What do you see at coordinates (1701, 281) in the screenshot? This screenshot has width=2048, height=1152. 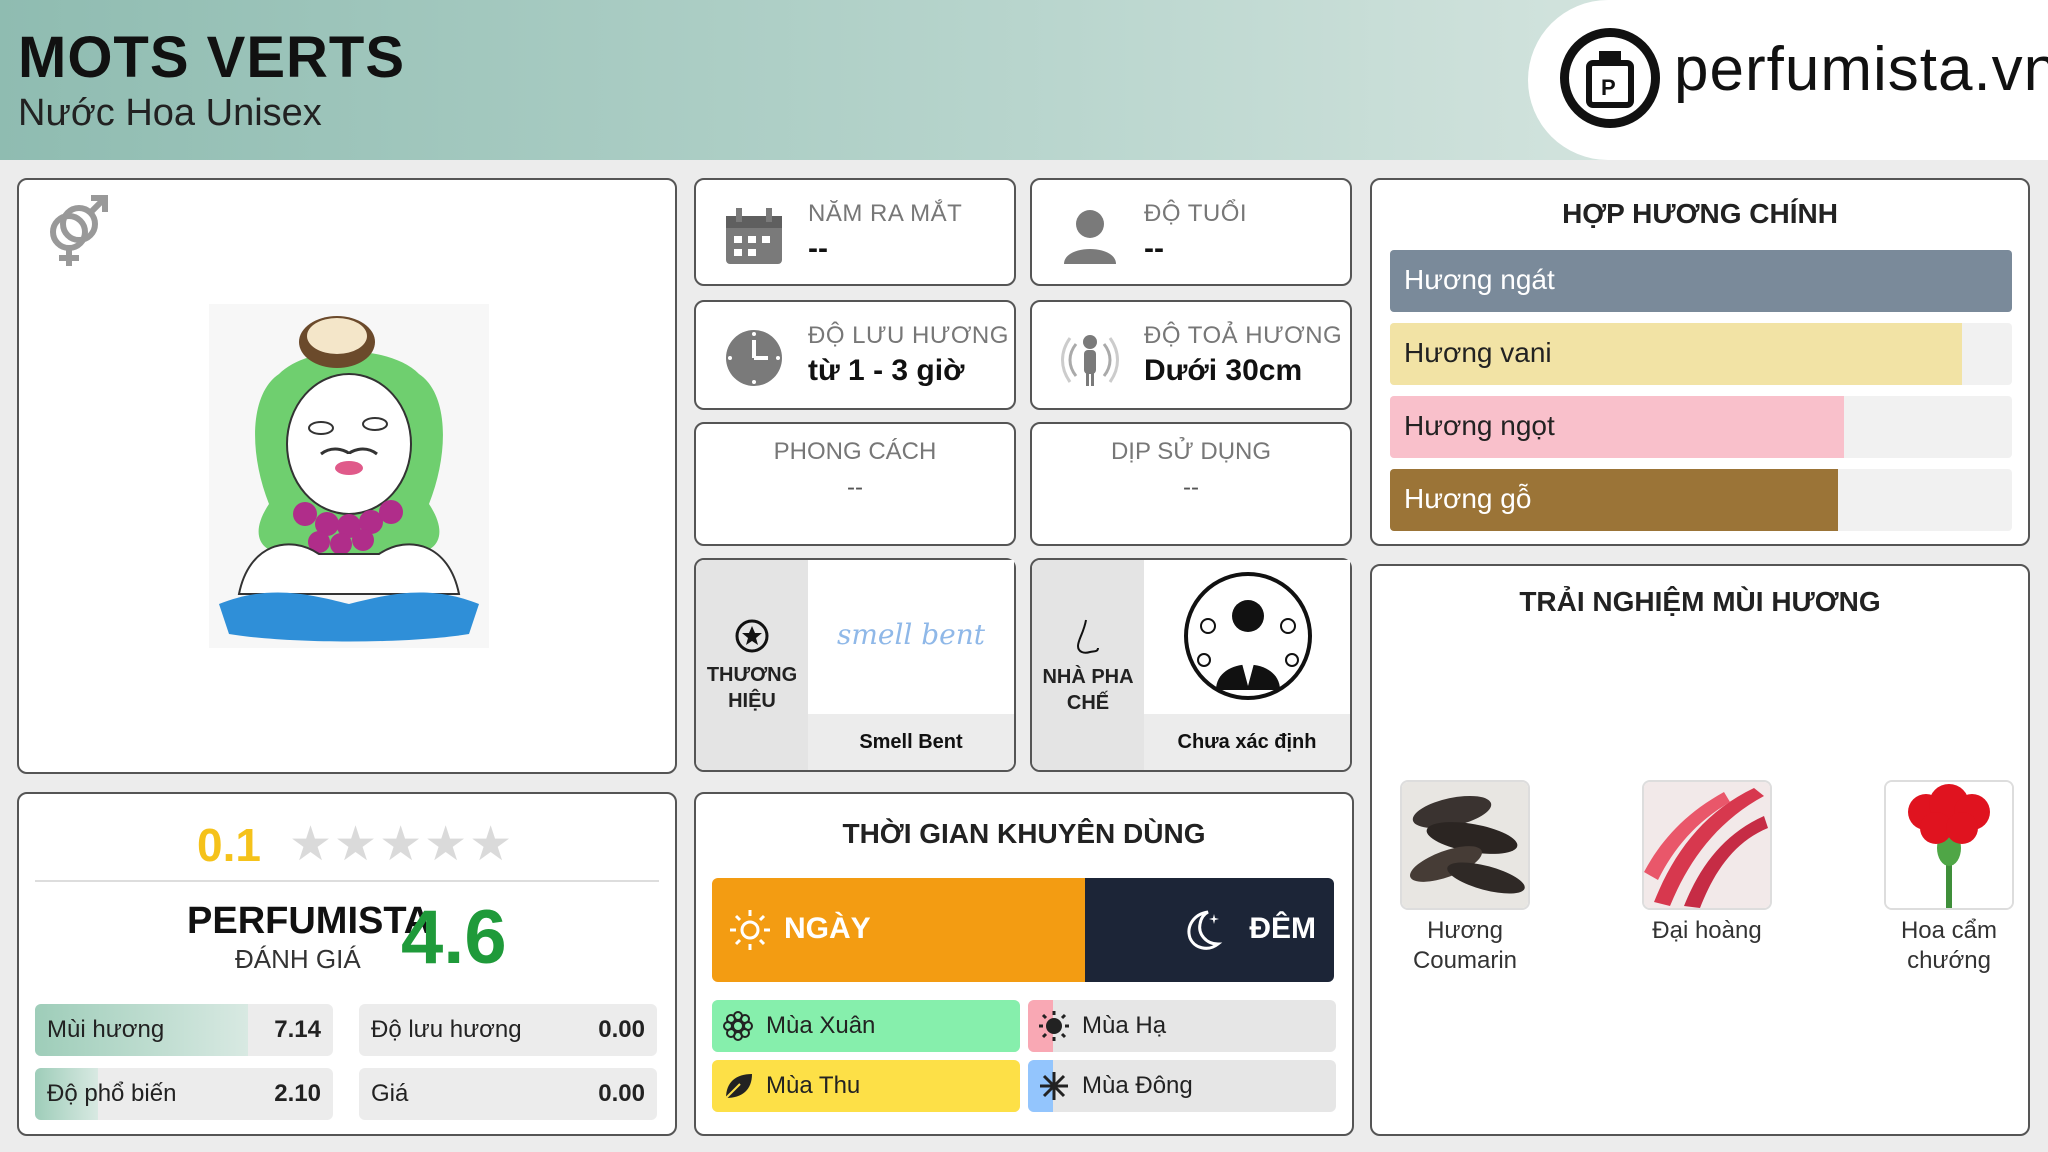 I see `accord-bar: Hương ngát` at bounding box center [1701, 281].